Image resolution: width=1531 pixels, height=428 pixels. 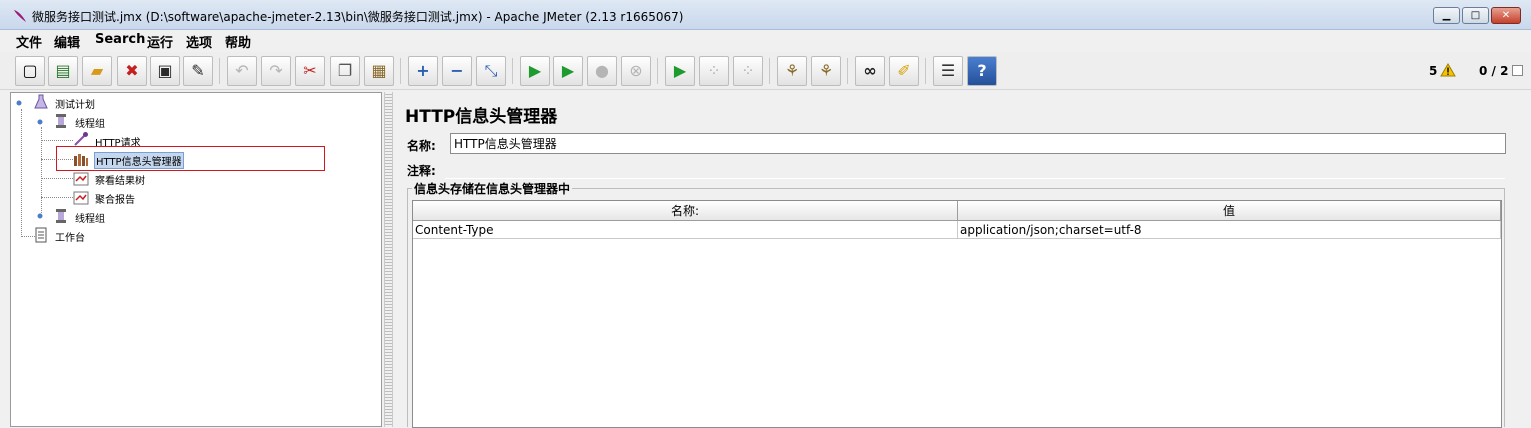 What do you see at coordinates (199, 41) in the screenshot?
I see `menu-options: 选项` at bounding box center [199, 41].